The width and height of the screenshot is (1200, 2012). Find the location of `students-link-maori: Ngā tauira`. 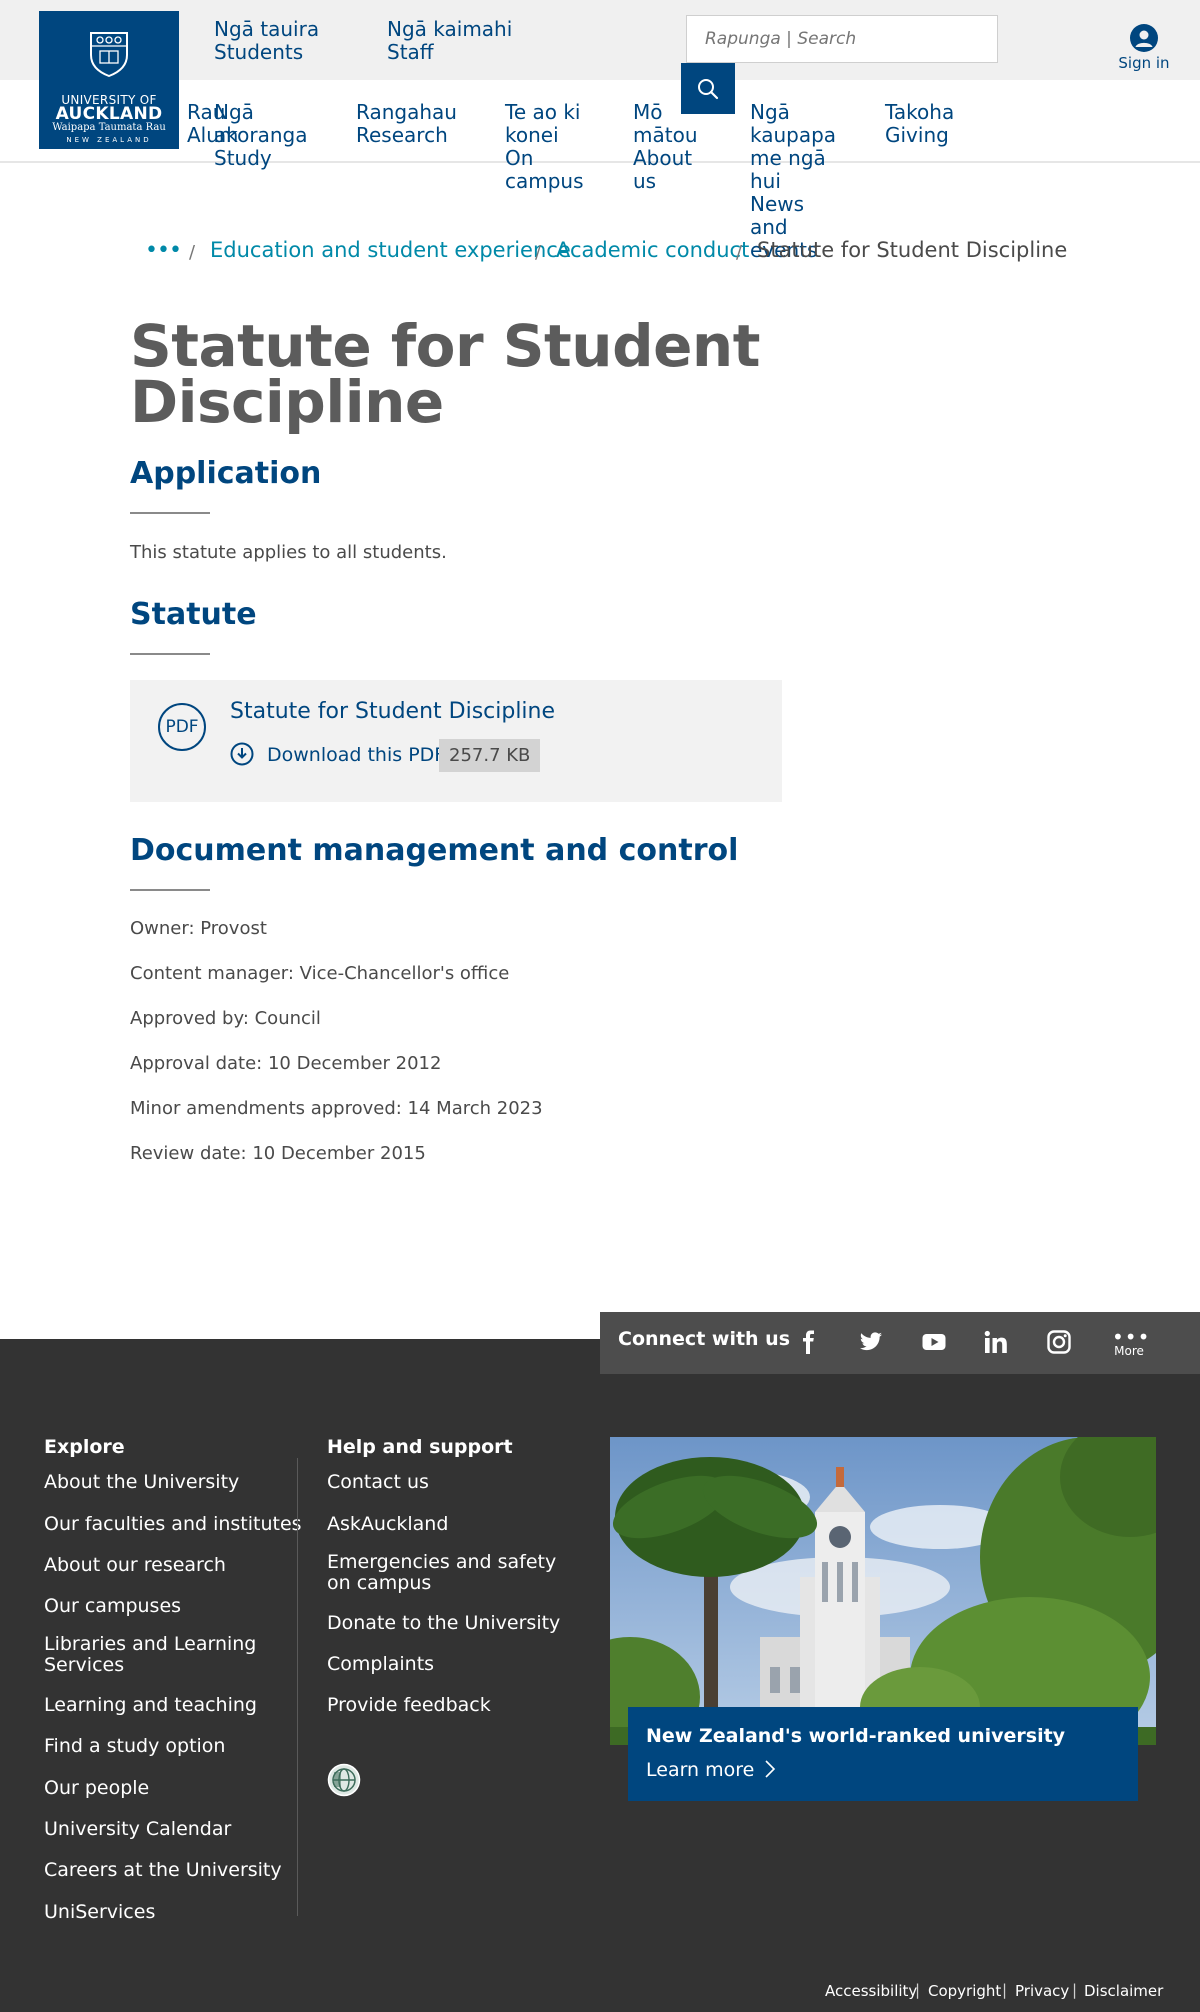

students-link-maori: Ngā tauira is located at coordinates (267, 29).